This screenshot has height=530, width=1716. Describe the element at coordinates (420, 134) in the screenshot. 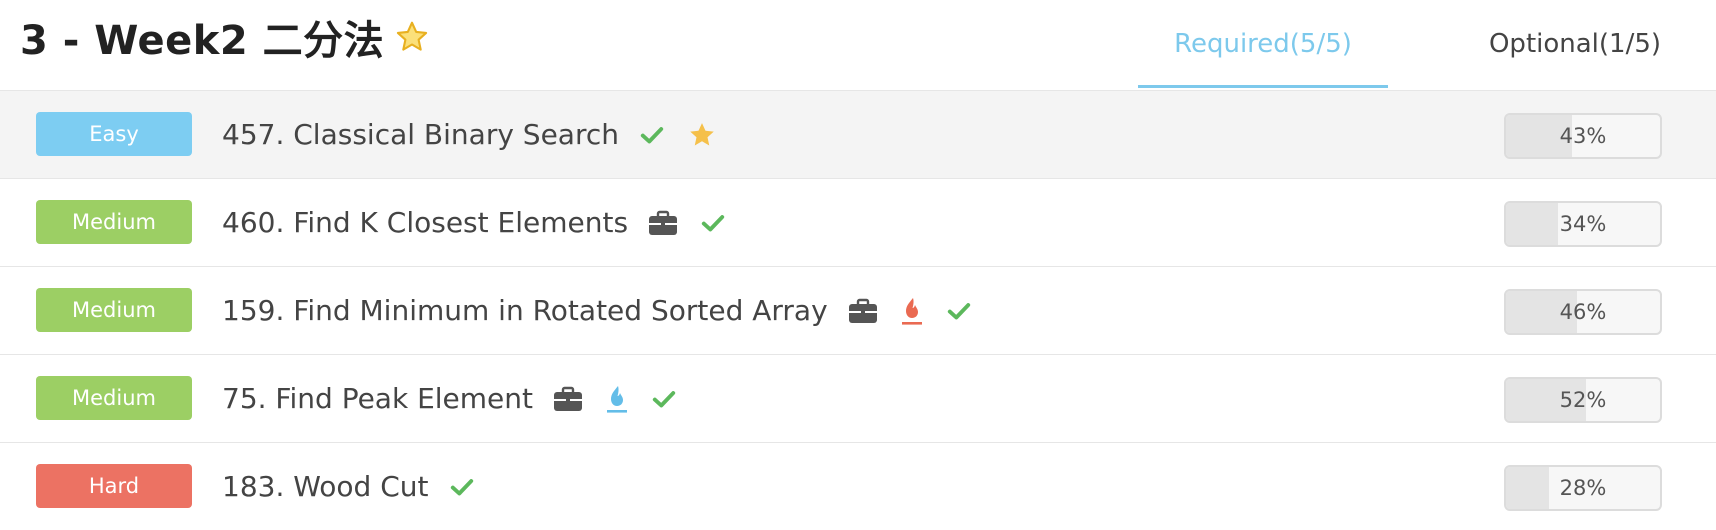

I see `problem-title: 457. Classical Binary Search` at that location.